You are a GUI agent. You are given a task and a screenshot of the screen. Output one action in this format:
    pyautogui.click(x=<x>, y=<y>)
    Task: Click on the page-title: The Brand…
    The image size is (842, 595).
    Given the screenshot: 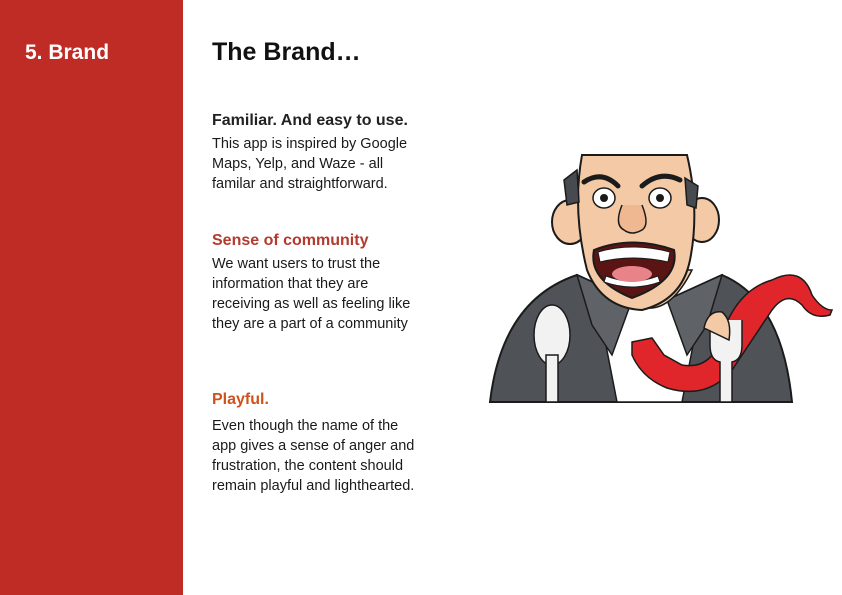 What is the action you would take?
    pyautogui.click(x=286, y=52)
    